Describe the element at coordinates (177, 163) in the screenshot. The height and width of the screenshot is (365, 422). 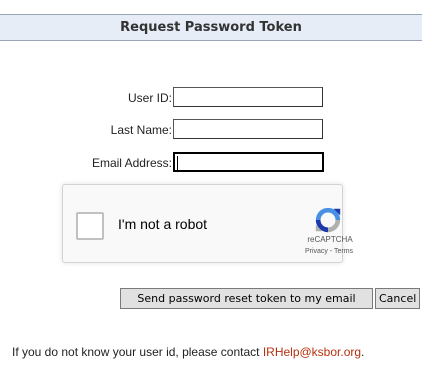
I see `text-caret` at that location.